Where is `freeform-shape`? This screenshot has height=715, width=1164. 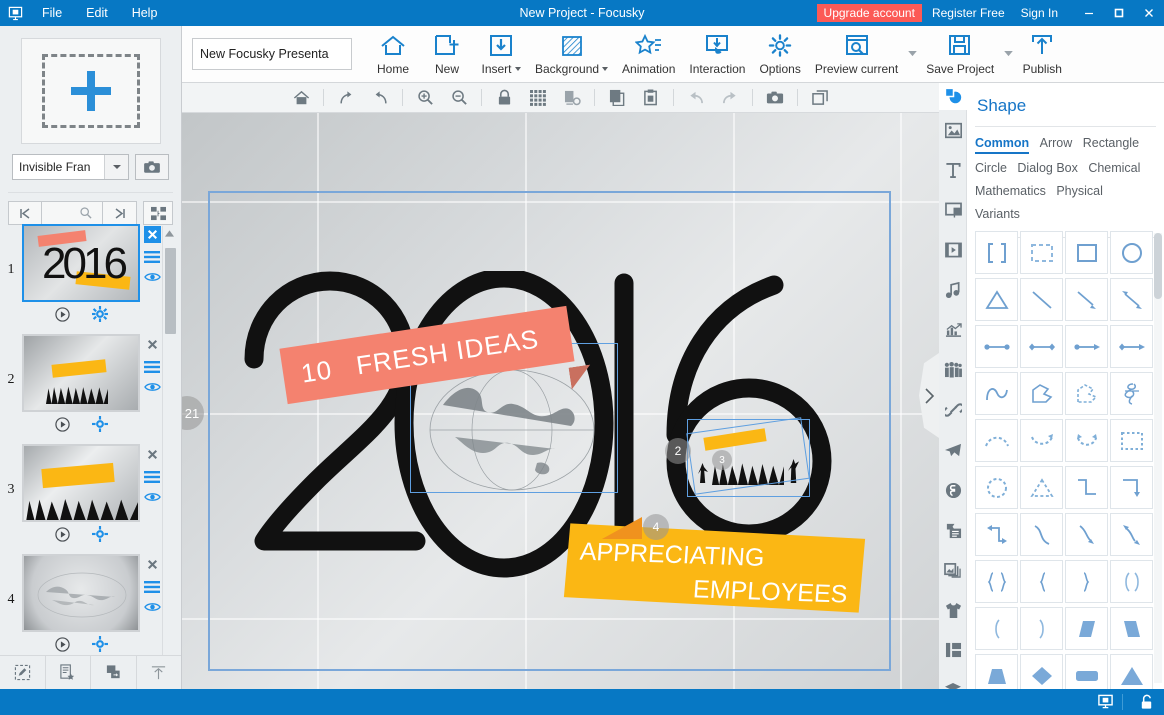
freeform-shape is located at coordinates (1041, 393).